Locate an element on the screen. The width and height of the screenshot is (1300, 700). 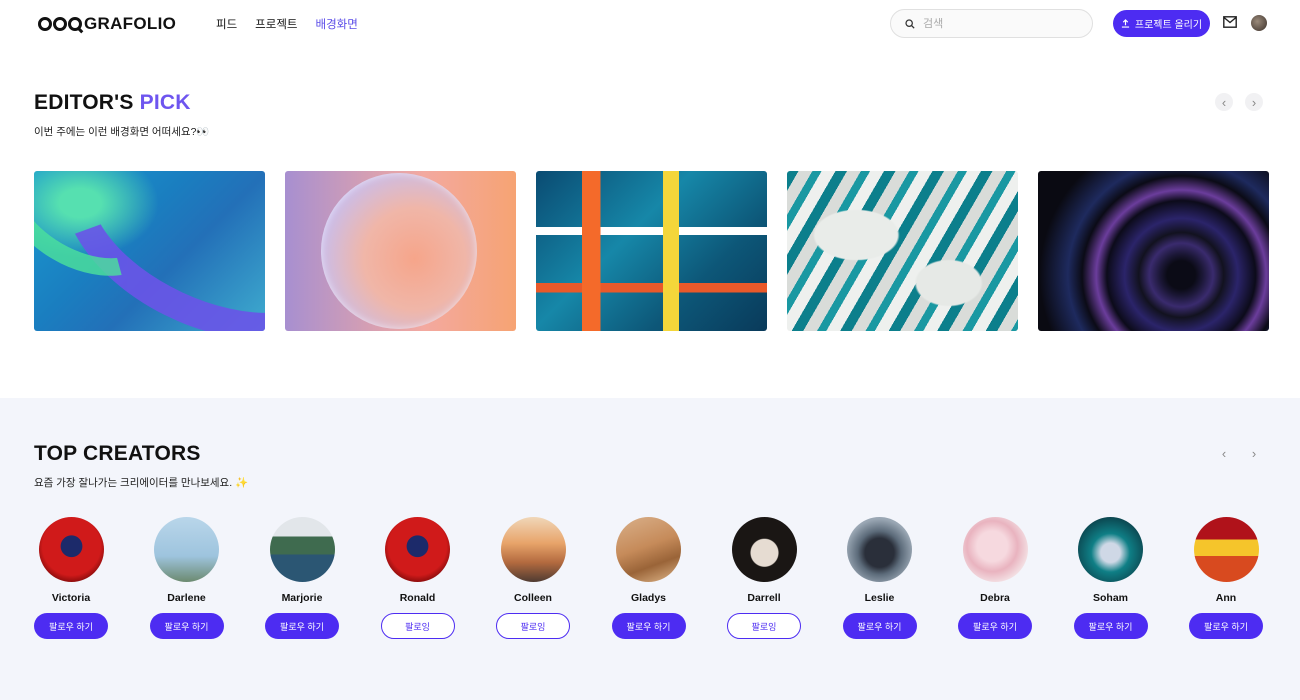
editors-pick-title: EDITOR'S PICK is located at coordinates (112, 103).